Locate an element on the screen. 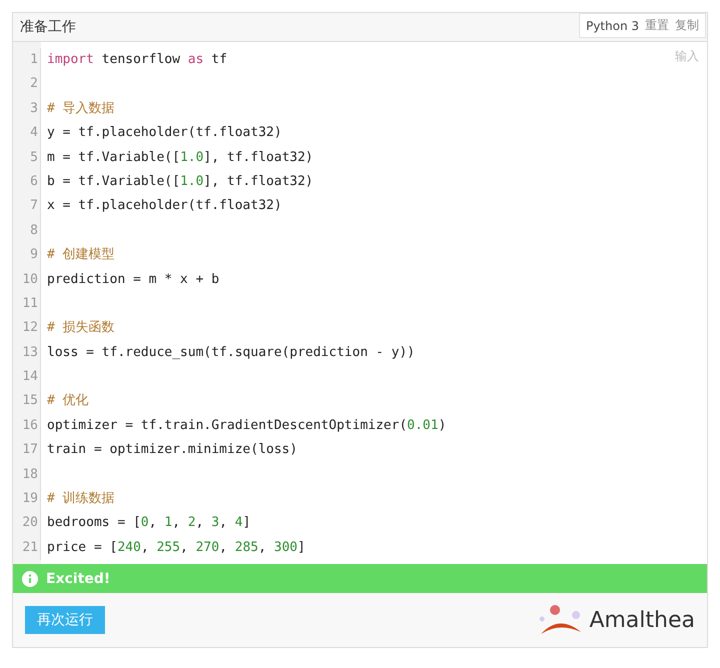 The width and height of the screenshot is (720, 668). line-number: 20 is located at coordinates (27, 523).